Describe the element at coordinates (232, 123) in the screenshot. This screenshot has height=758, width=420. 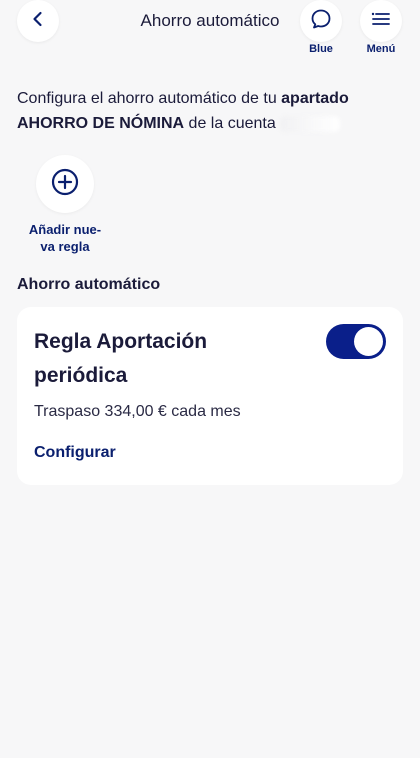
I see `intro-text-after: de la cuenta` at that location.